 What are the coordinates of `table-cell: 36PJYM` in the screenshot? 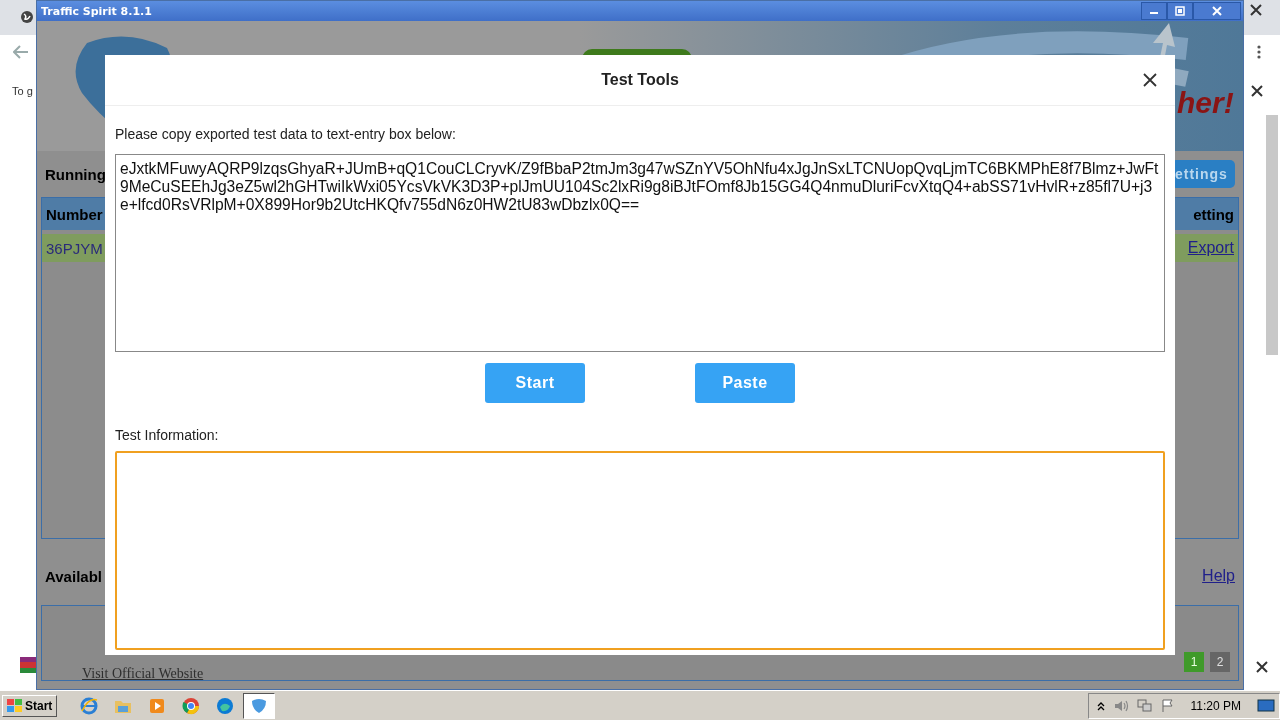 It's located at (74, 248).